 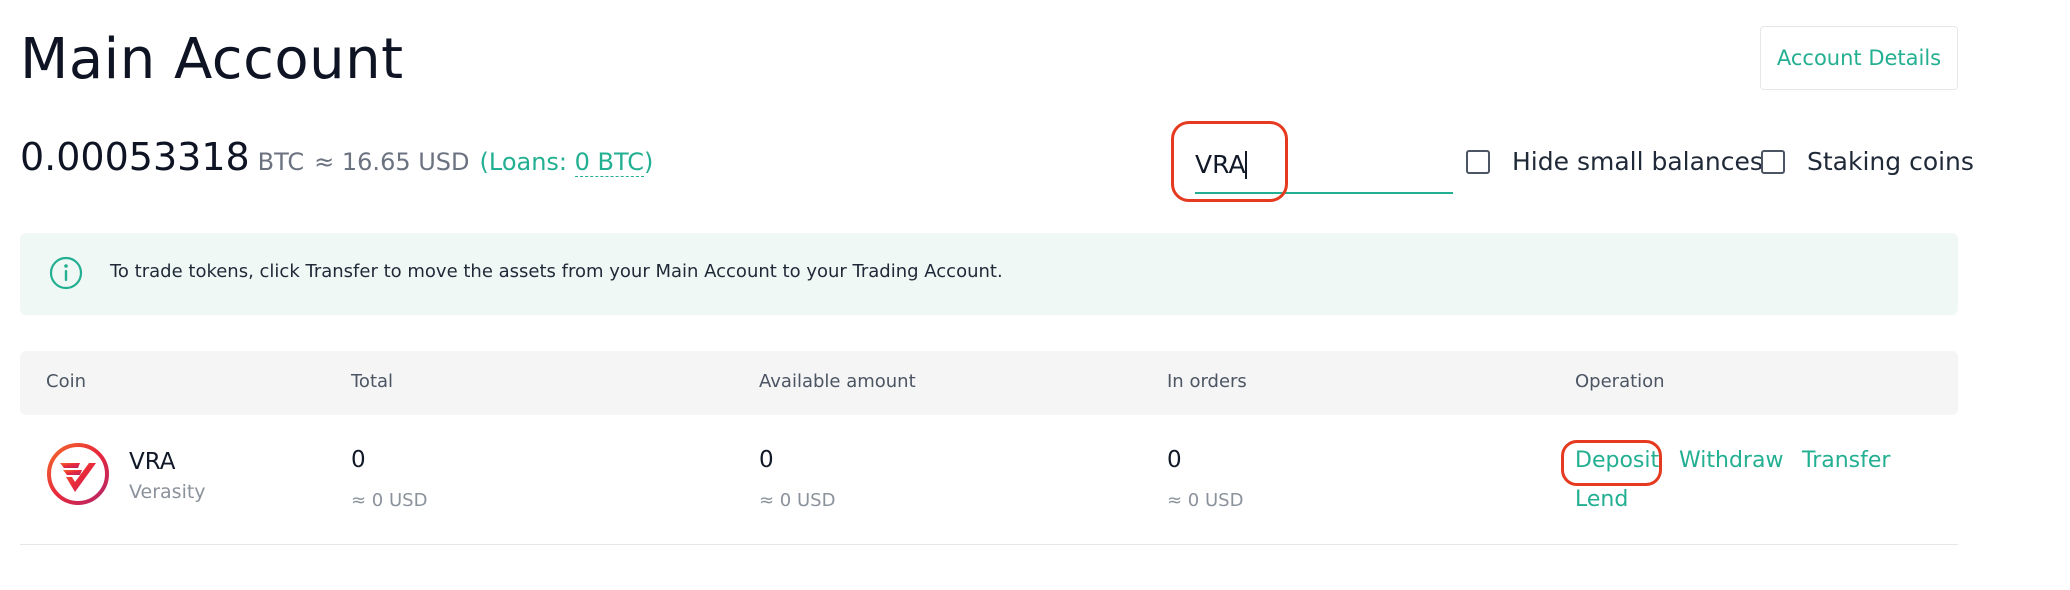 What do you see at coordinates (372, 381) in the screenshot?
I see `header-total: Total` at bounding box center [372, 381].